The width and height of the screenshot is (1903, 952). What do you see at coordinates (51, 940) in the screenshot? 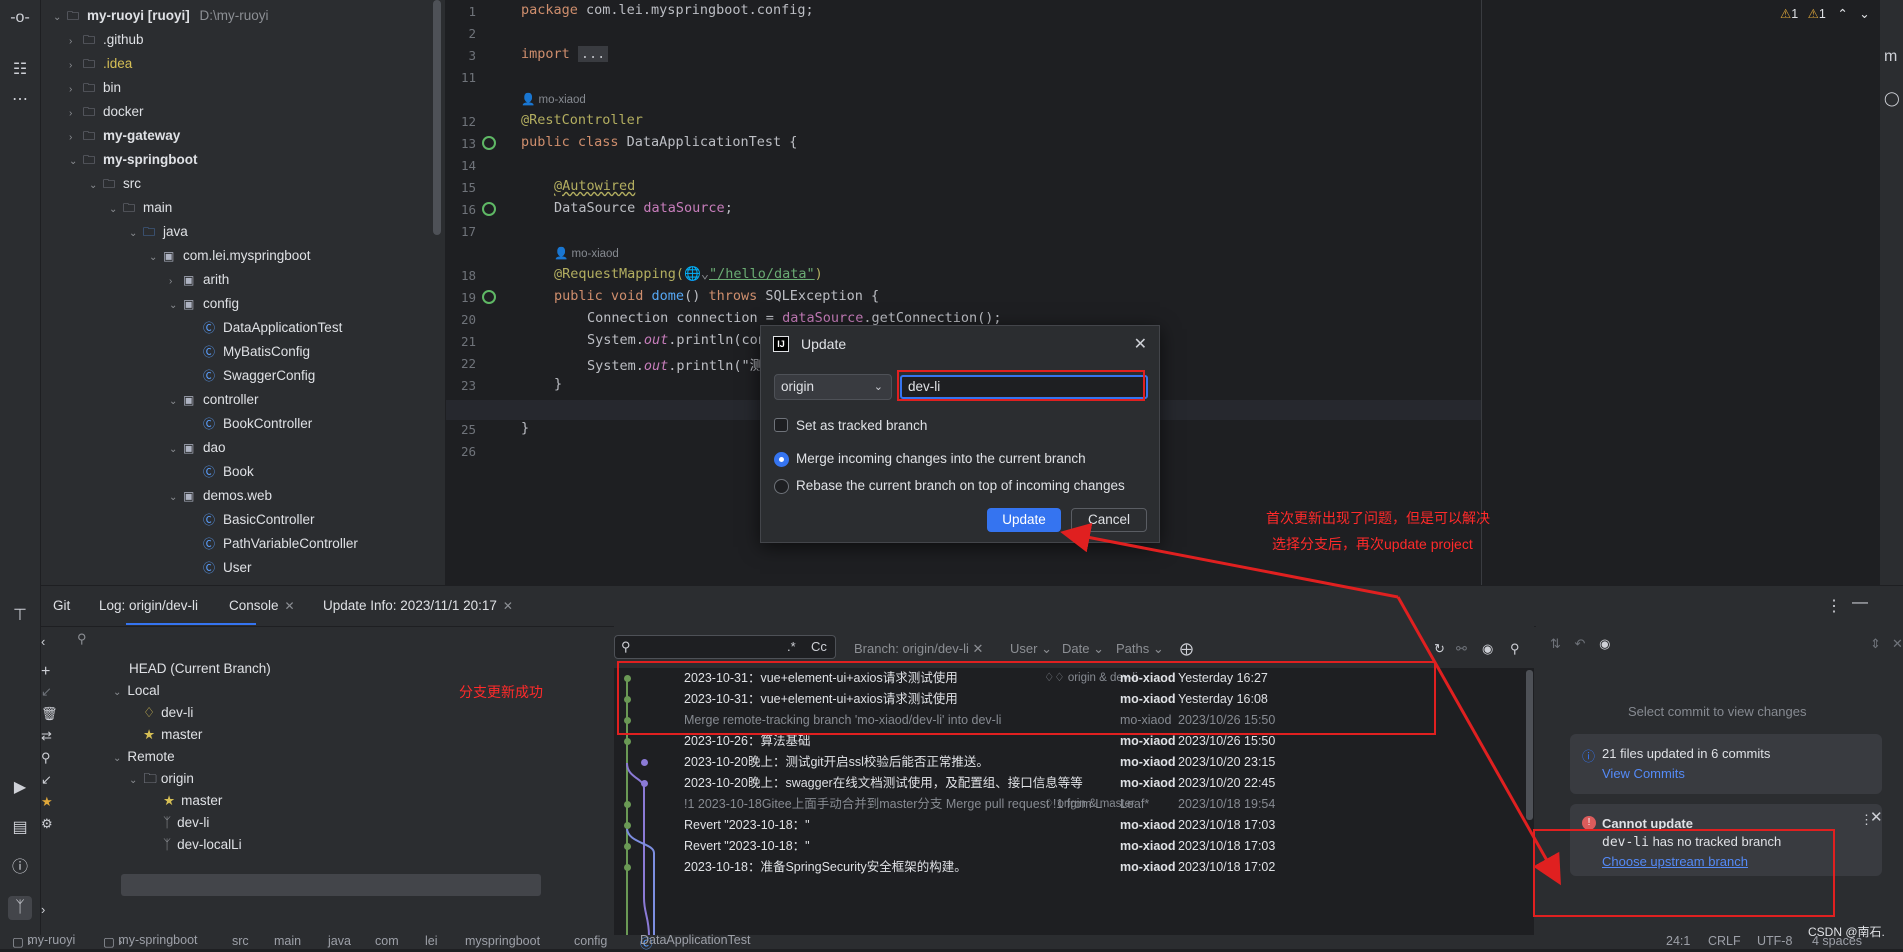
I see `breadcrumb-item: my-ruoyi` at bounding box center [51, 940].